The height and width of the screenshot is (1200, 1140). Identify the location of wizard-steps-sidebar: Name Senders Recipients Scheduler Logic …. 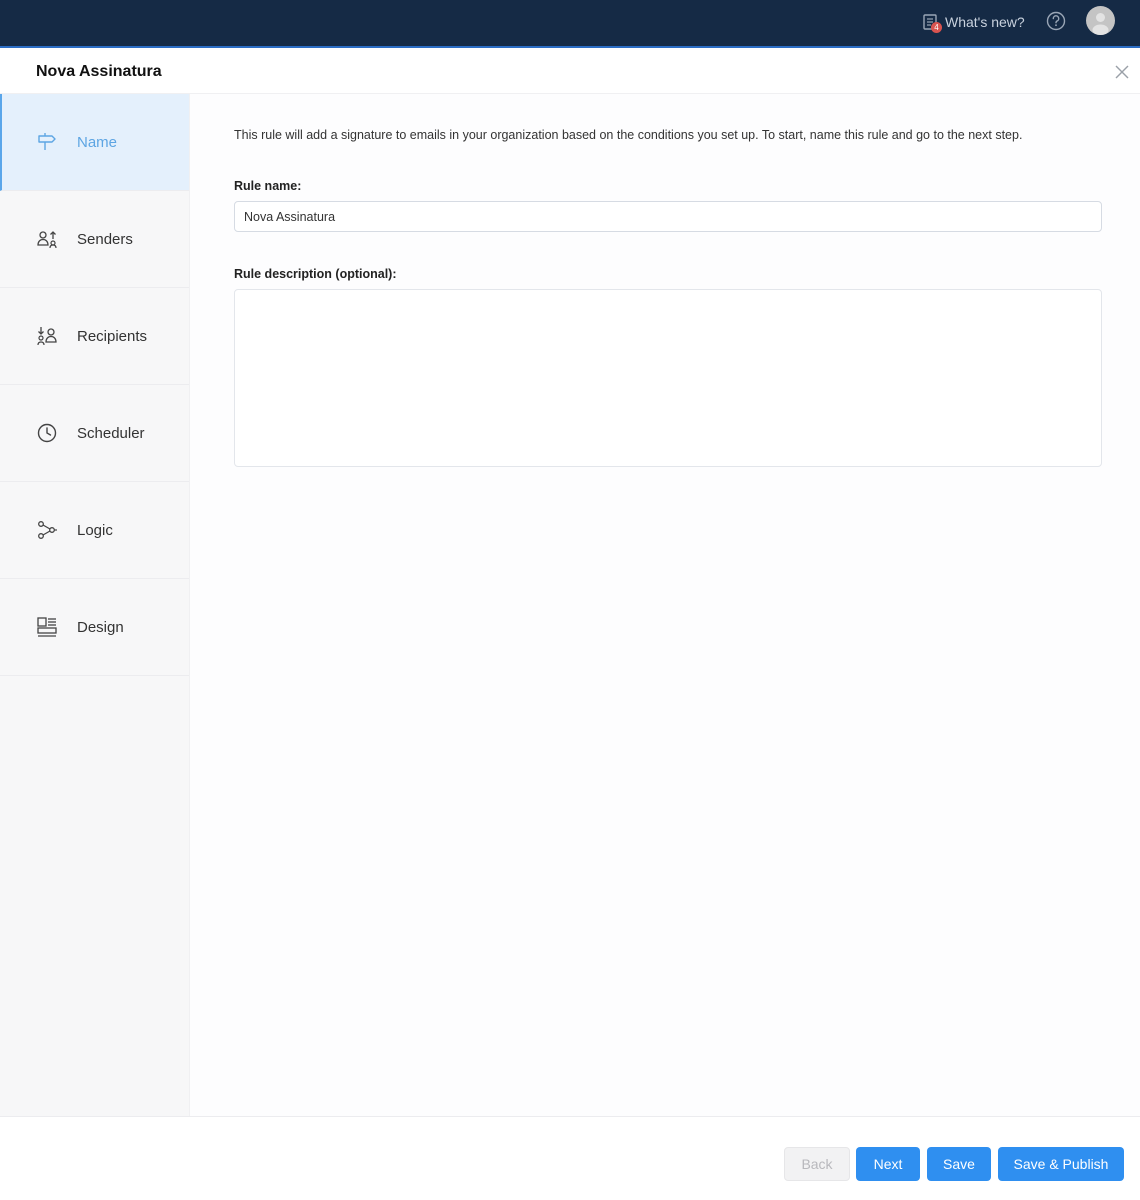
(95, 605).